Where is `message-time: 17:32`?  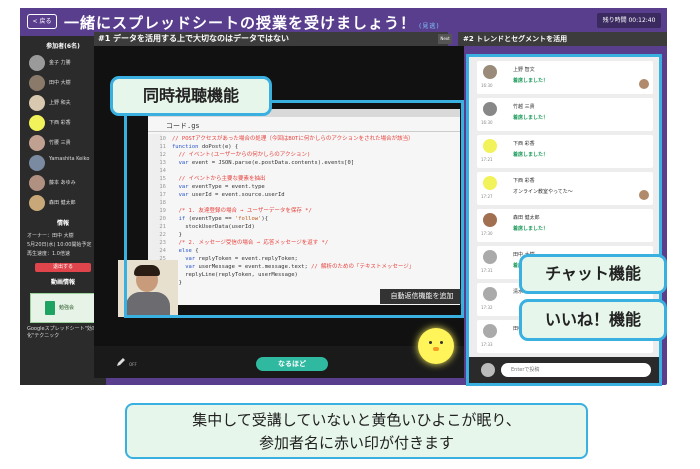
message-time: 17:32 is located at coordinates (487, 307).